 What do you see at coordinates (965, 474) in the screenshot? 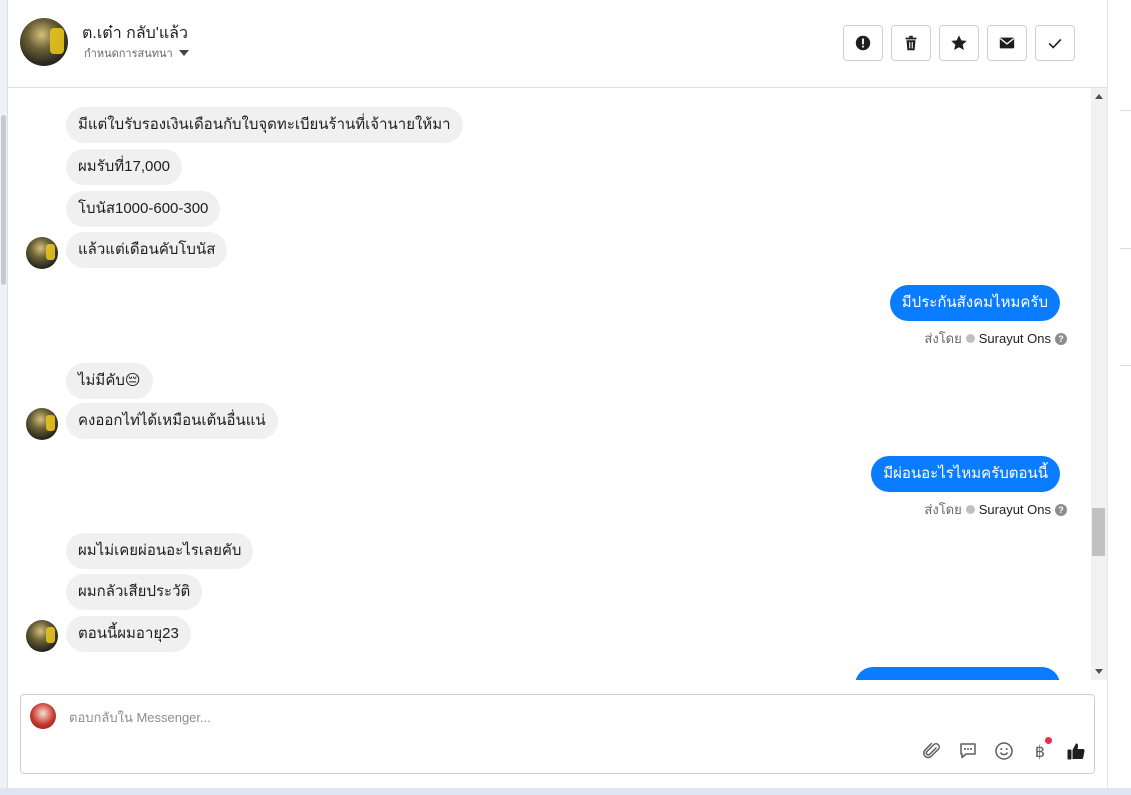
I see `message-bubble-outgoing: มีผ่อนอะไรไหมครับตอนนี้` at bounding box center [965, 474].